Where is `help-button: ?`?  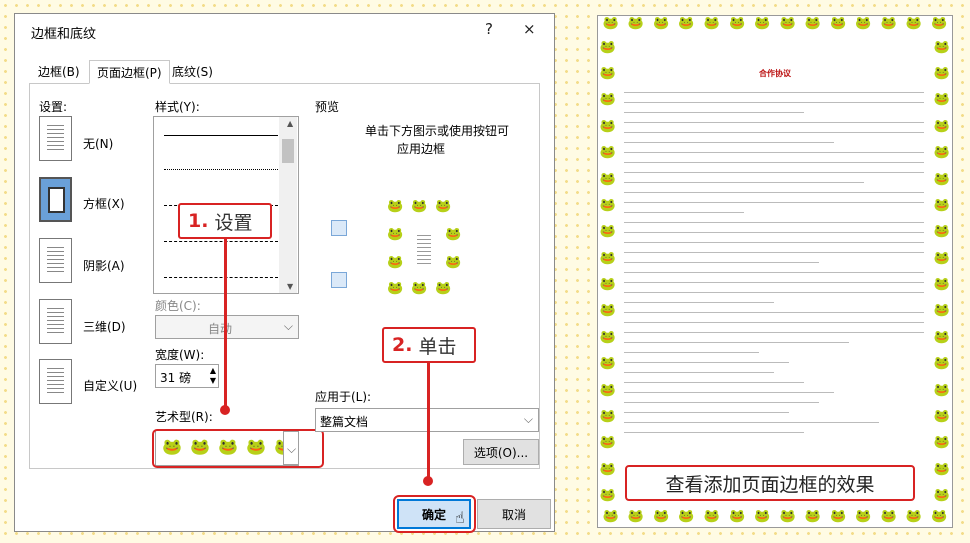
help-button: ? is located at coordinates (489, 29).